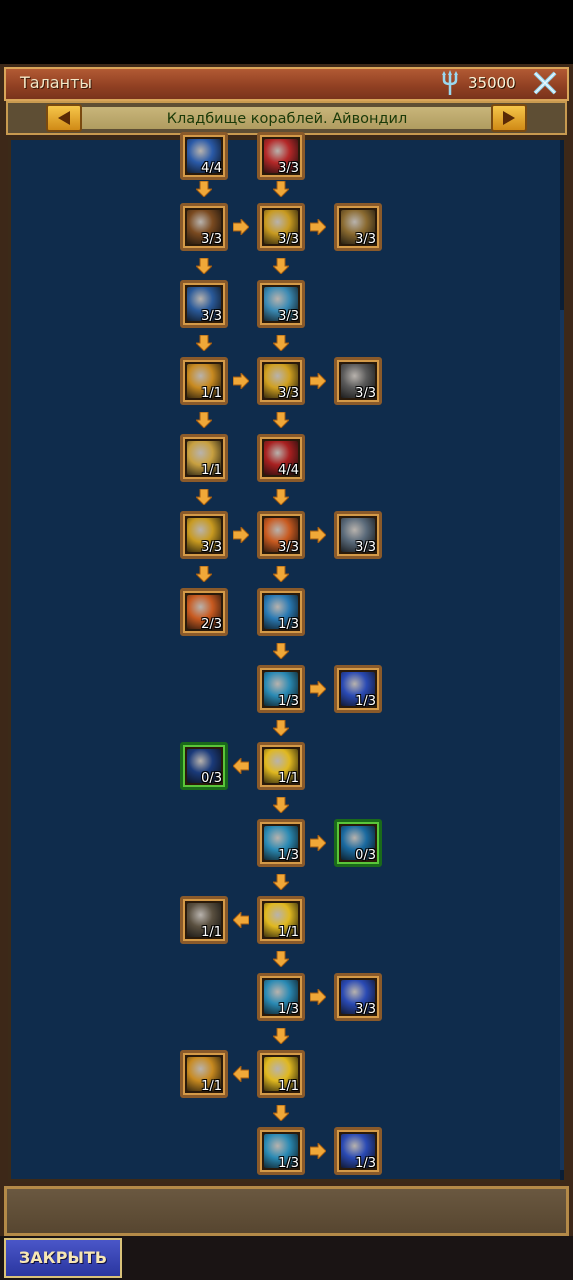 The height and width of the screenshot is (1280, 573). What do you see at coordinates (450, 82) in the screenshot?
I see `trident-icon` at bounding box center [450, 82].